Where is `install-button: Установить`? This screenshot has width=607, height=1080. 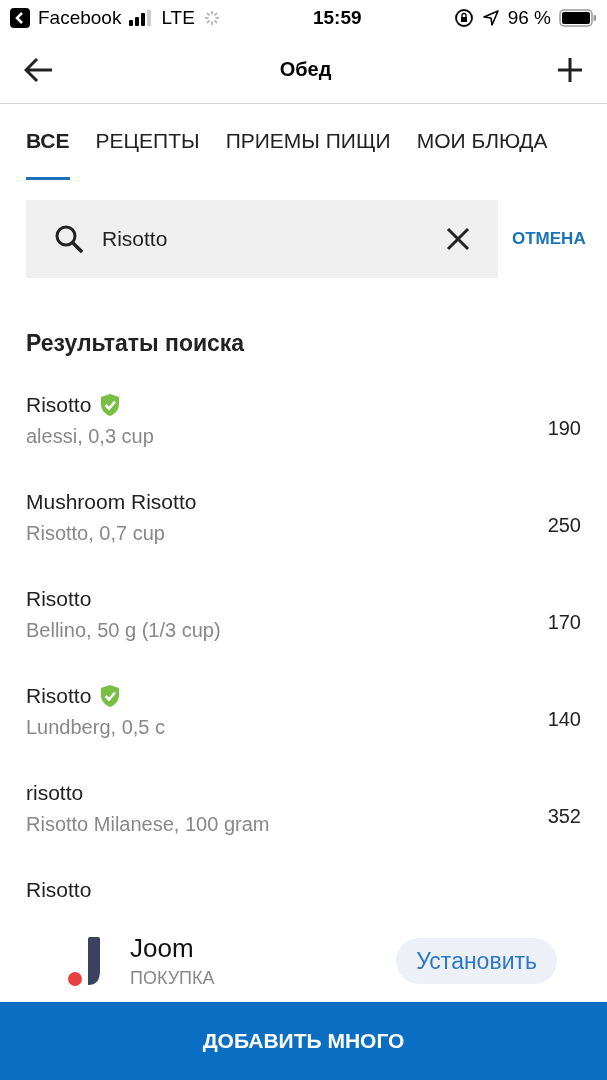
install-button: Установить is located at coordinates (476, 961).